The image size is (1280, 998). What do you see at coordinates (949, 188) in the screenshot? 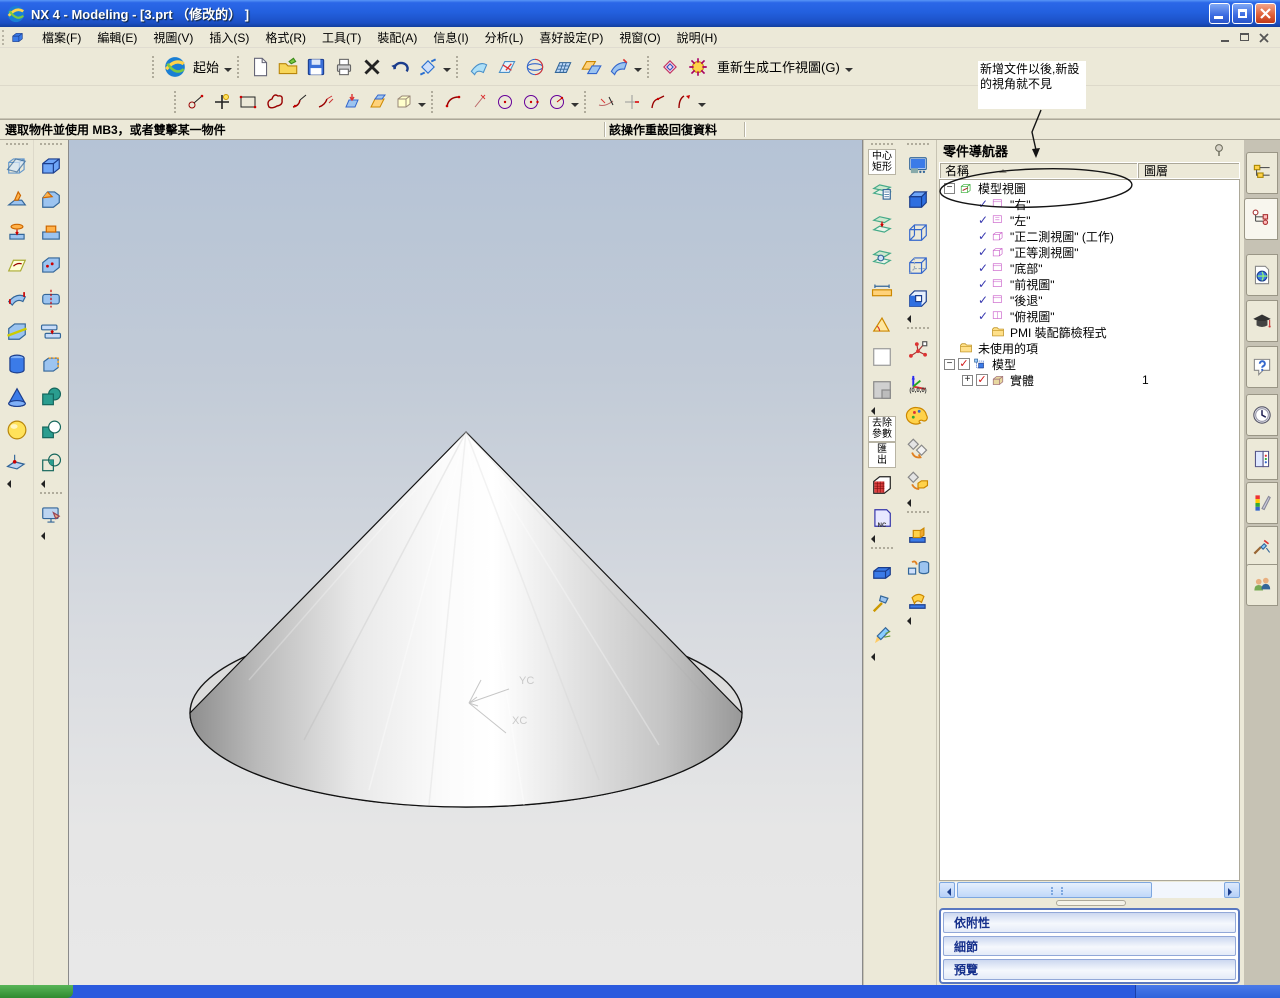
I see `collapse-node-icon: −` at bounding box center [949, 188].